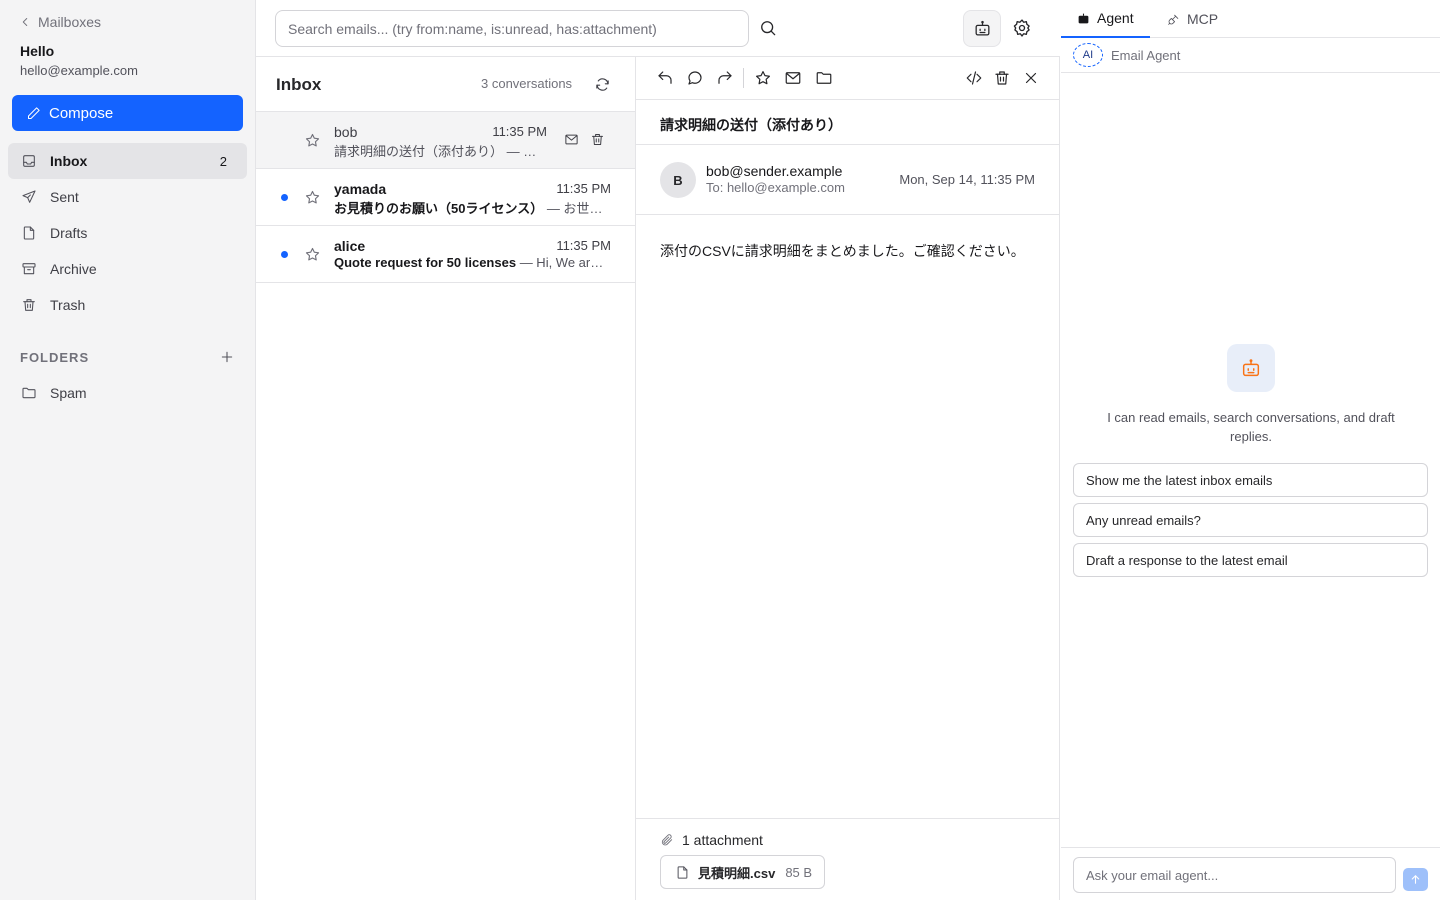 The width and height of the screenshot is (1440, 900). I want to click on attachments-section: 1 attachment 見積明細.csv 85 B, so click(848, 859).